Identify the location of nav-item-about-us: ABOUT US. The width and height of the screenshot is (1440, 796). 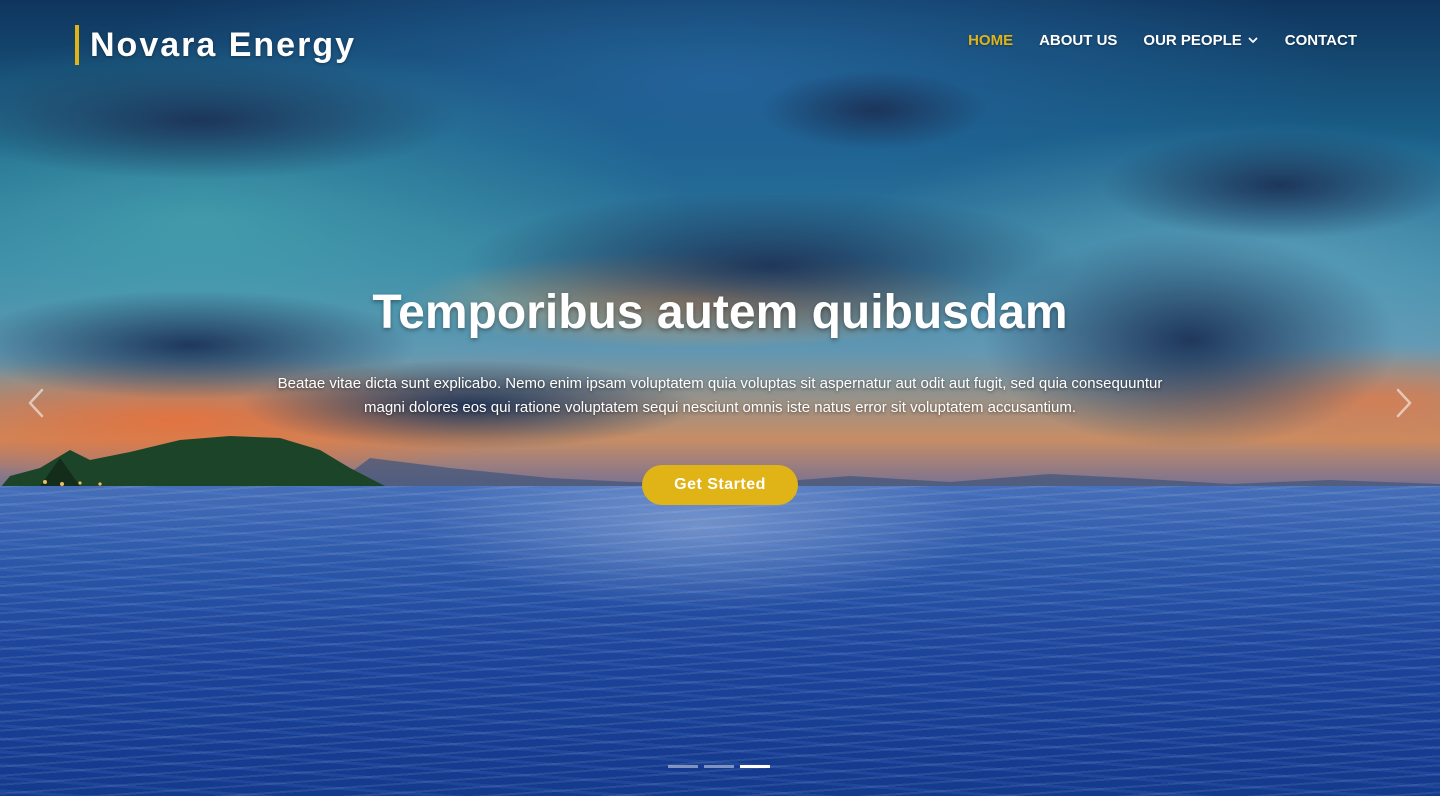
(1078, 40).